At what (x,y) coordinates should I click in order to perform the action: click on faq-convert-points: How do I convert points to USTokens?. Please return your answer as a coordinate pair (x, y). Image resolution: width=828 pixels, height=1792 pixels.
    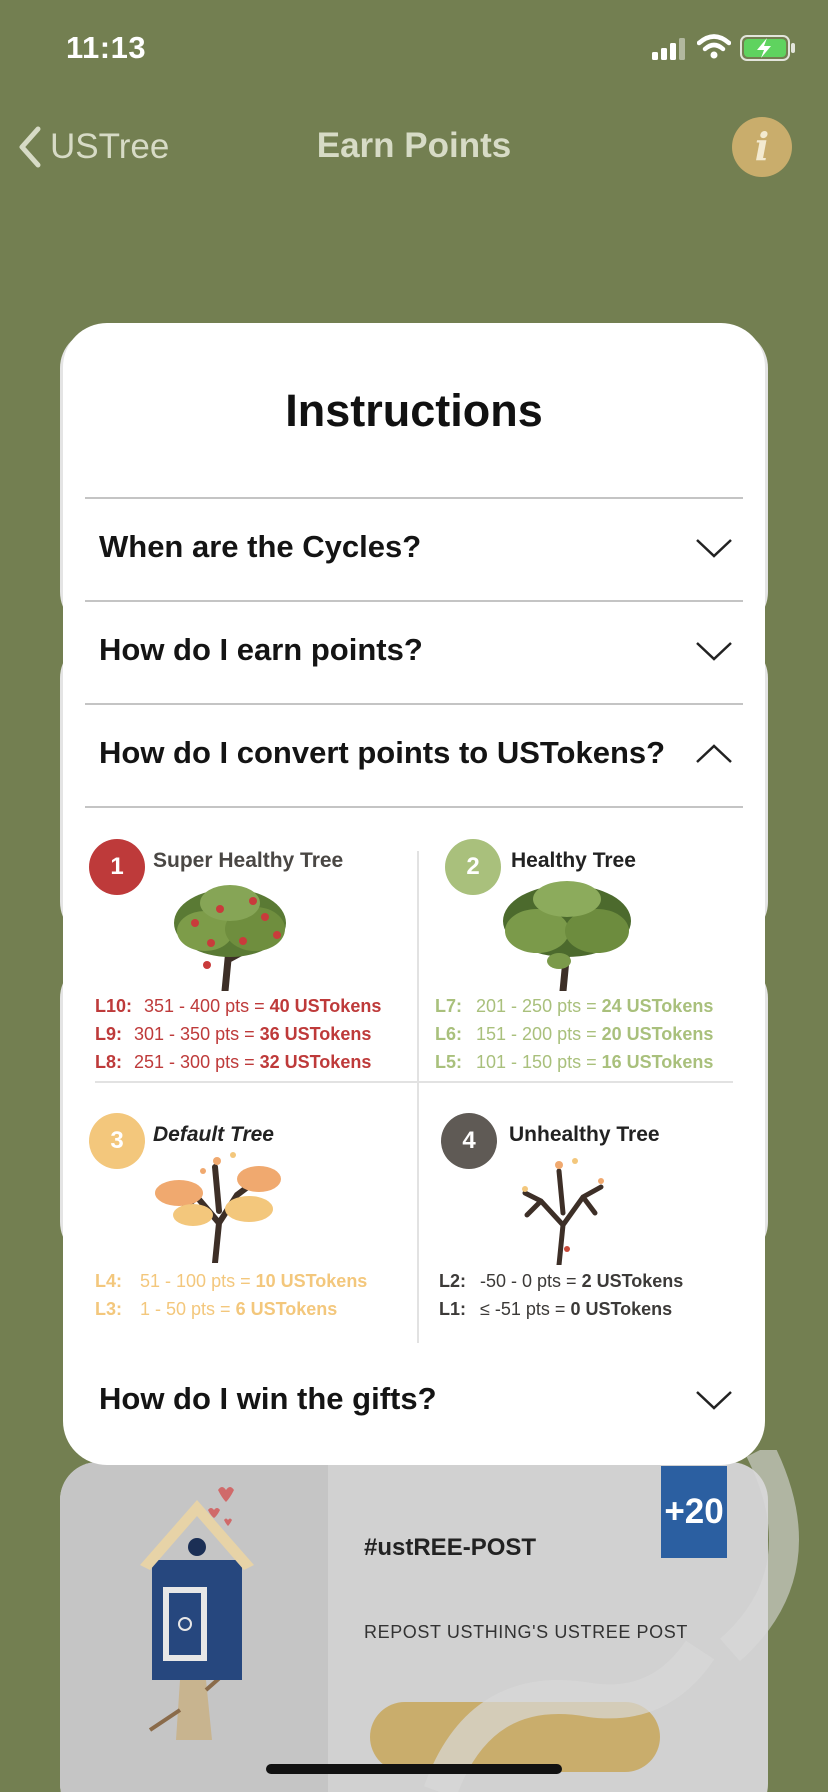
    Looking at the image, I should click on (414, 755).